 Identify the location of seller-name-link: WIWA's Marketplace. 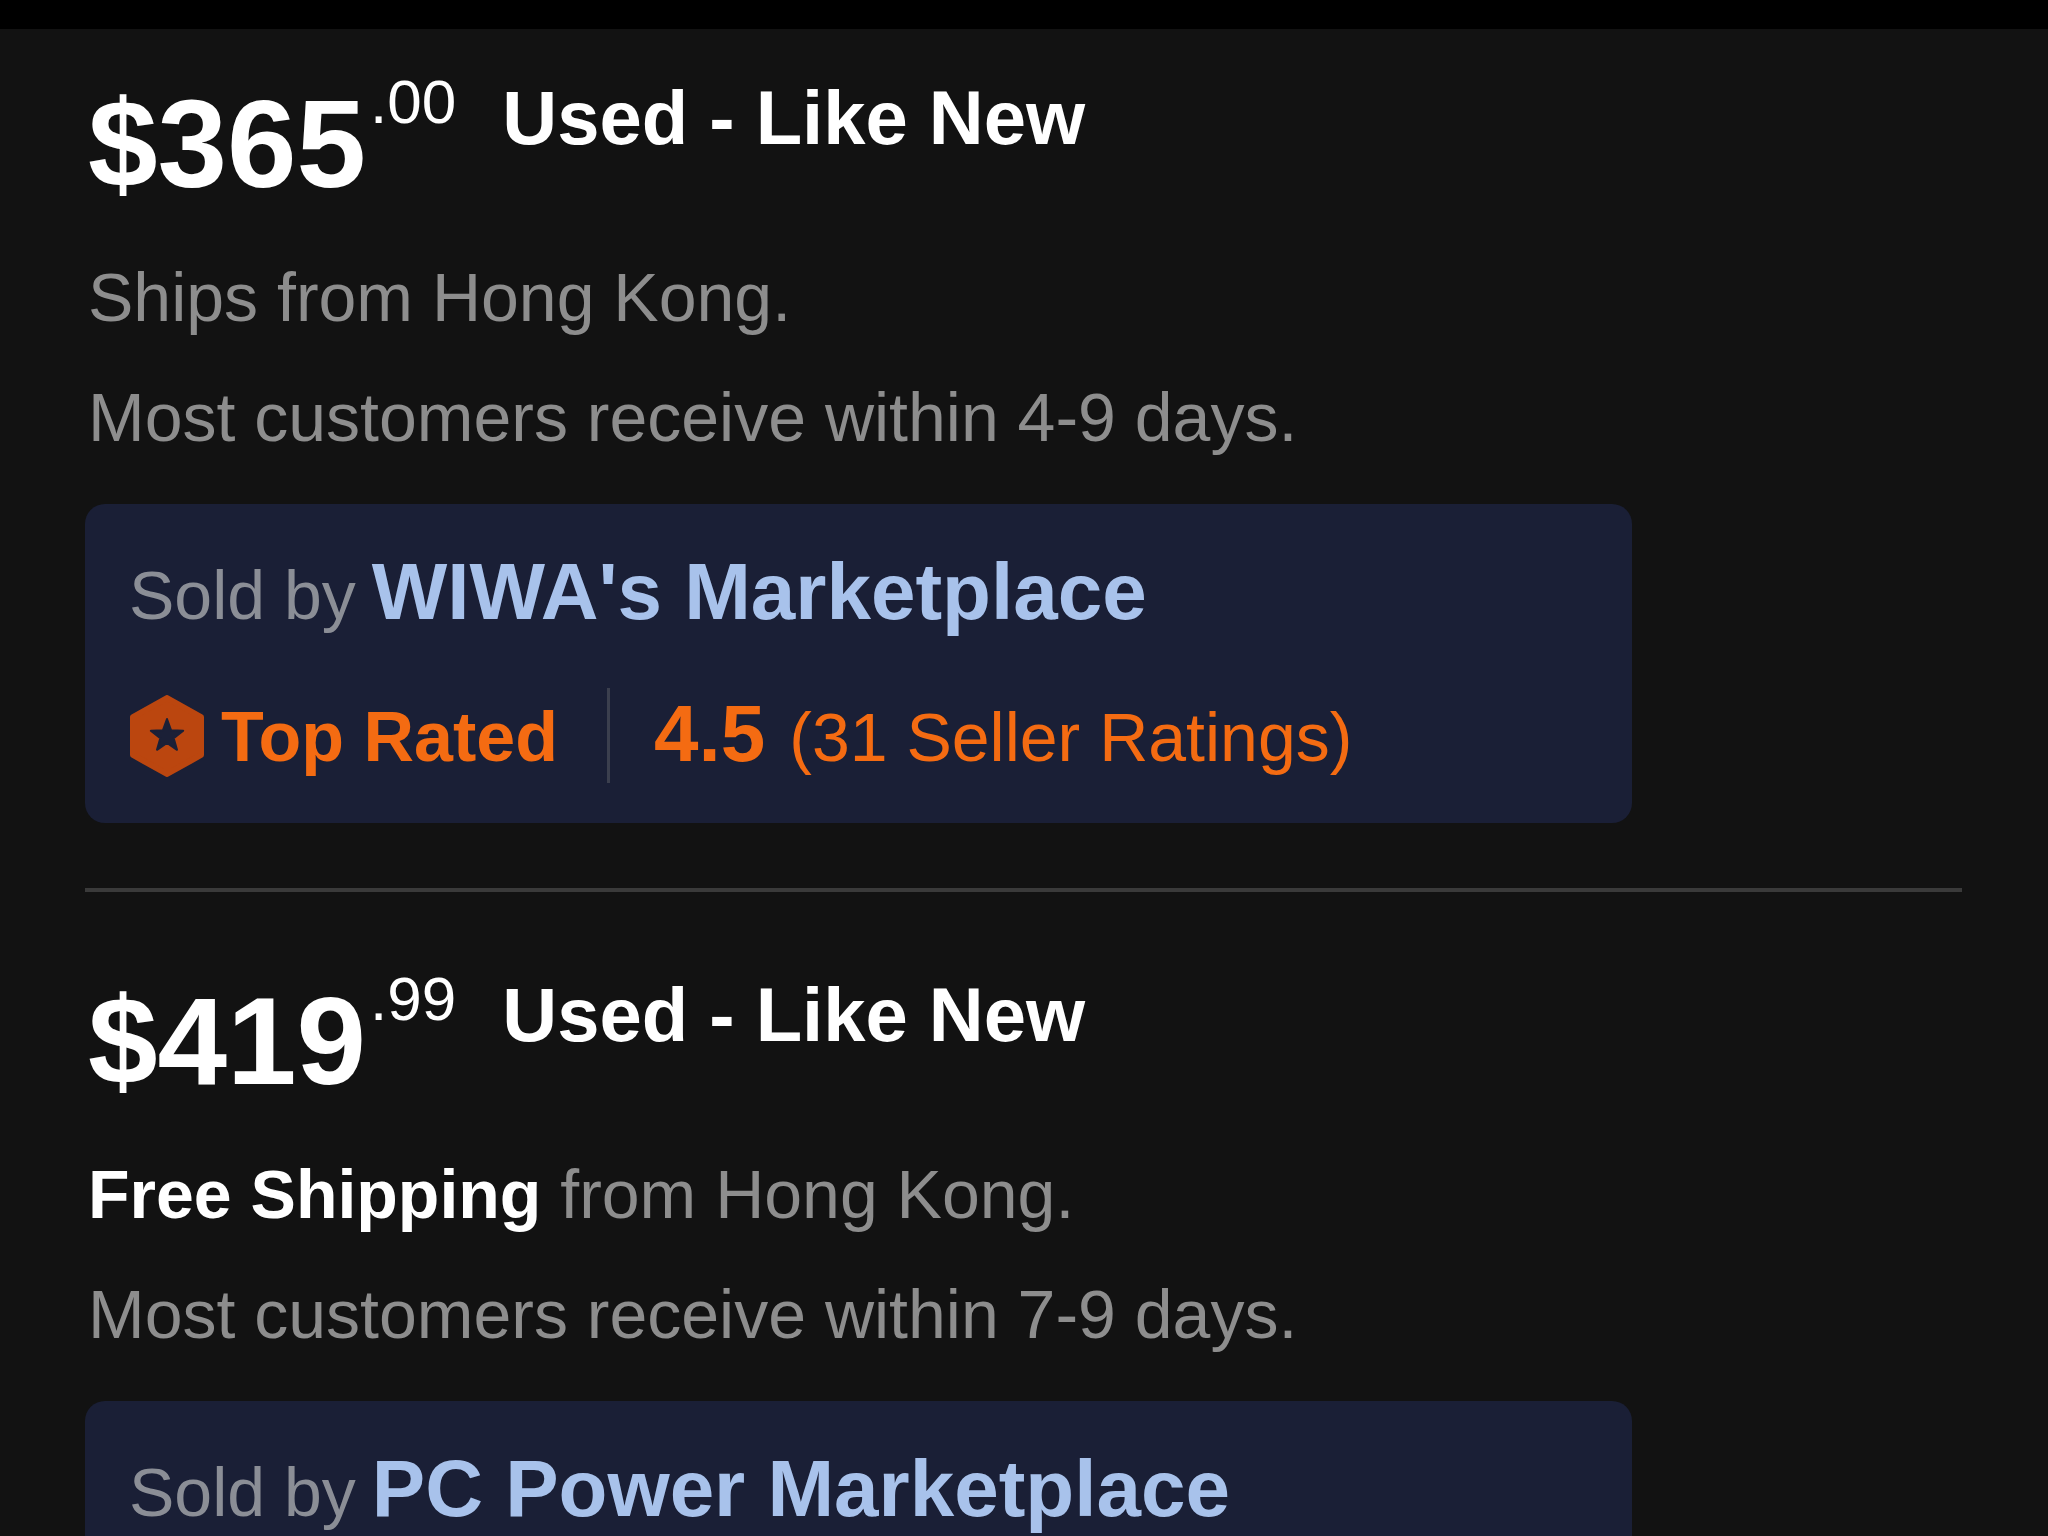
(759, 592).